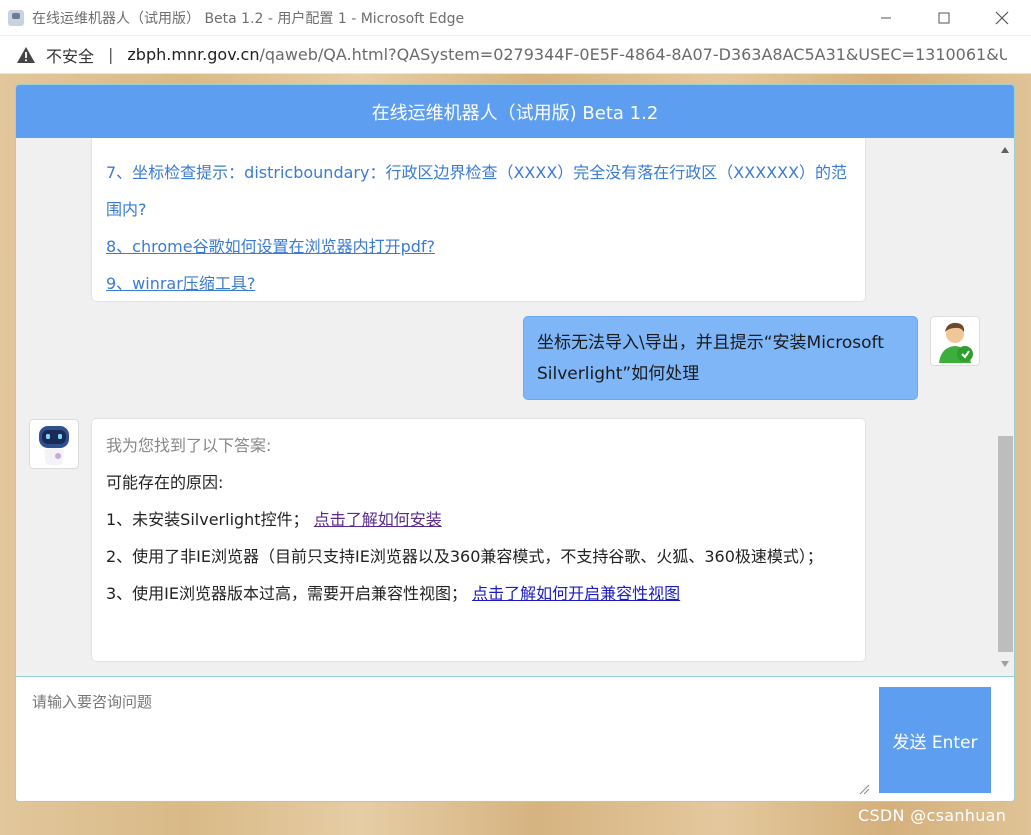 The image size is (1031, 835). I want to click on scroll-thumb, so click(1005, 544).